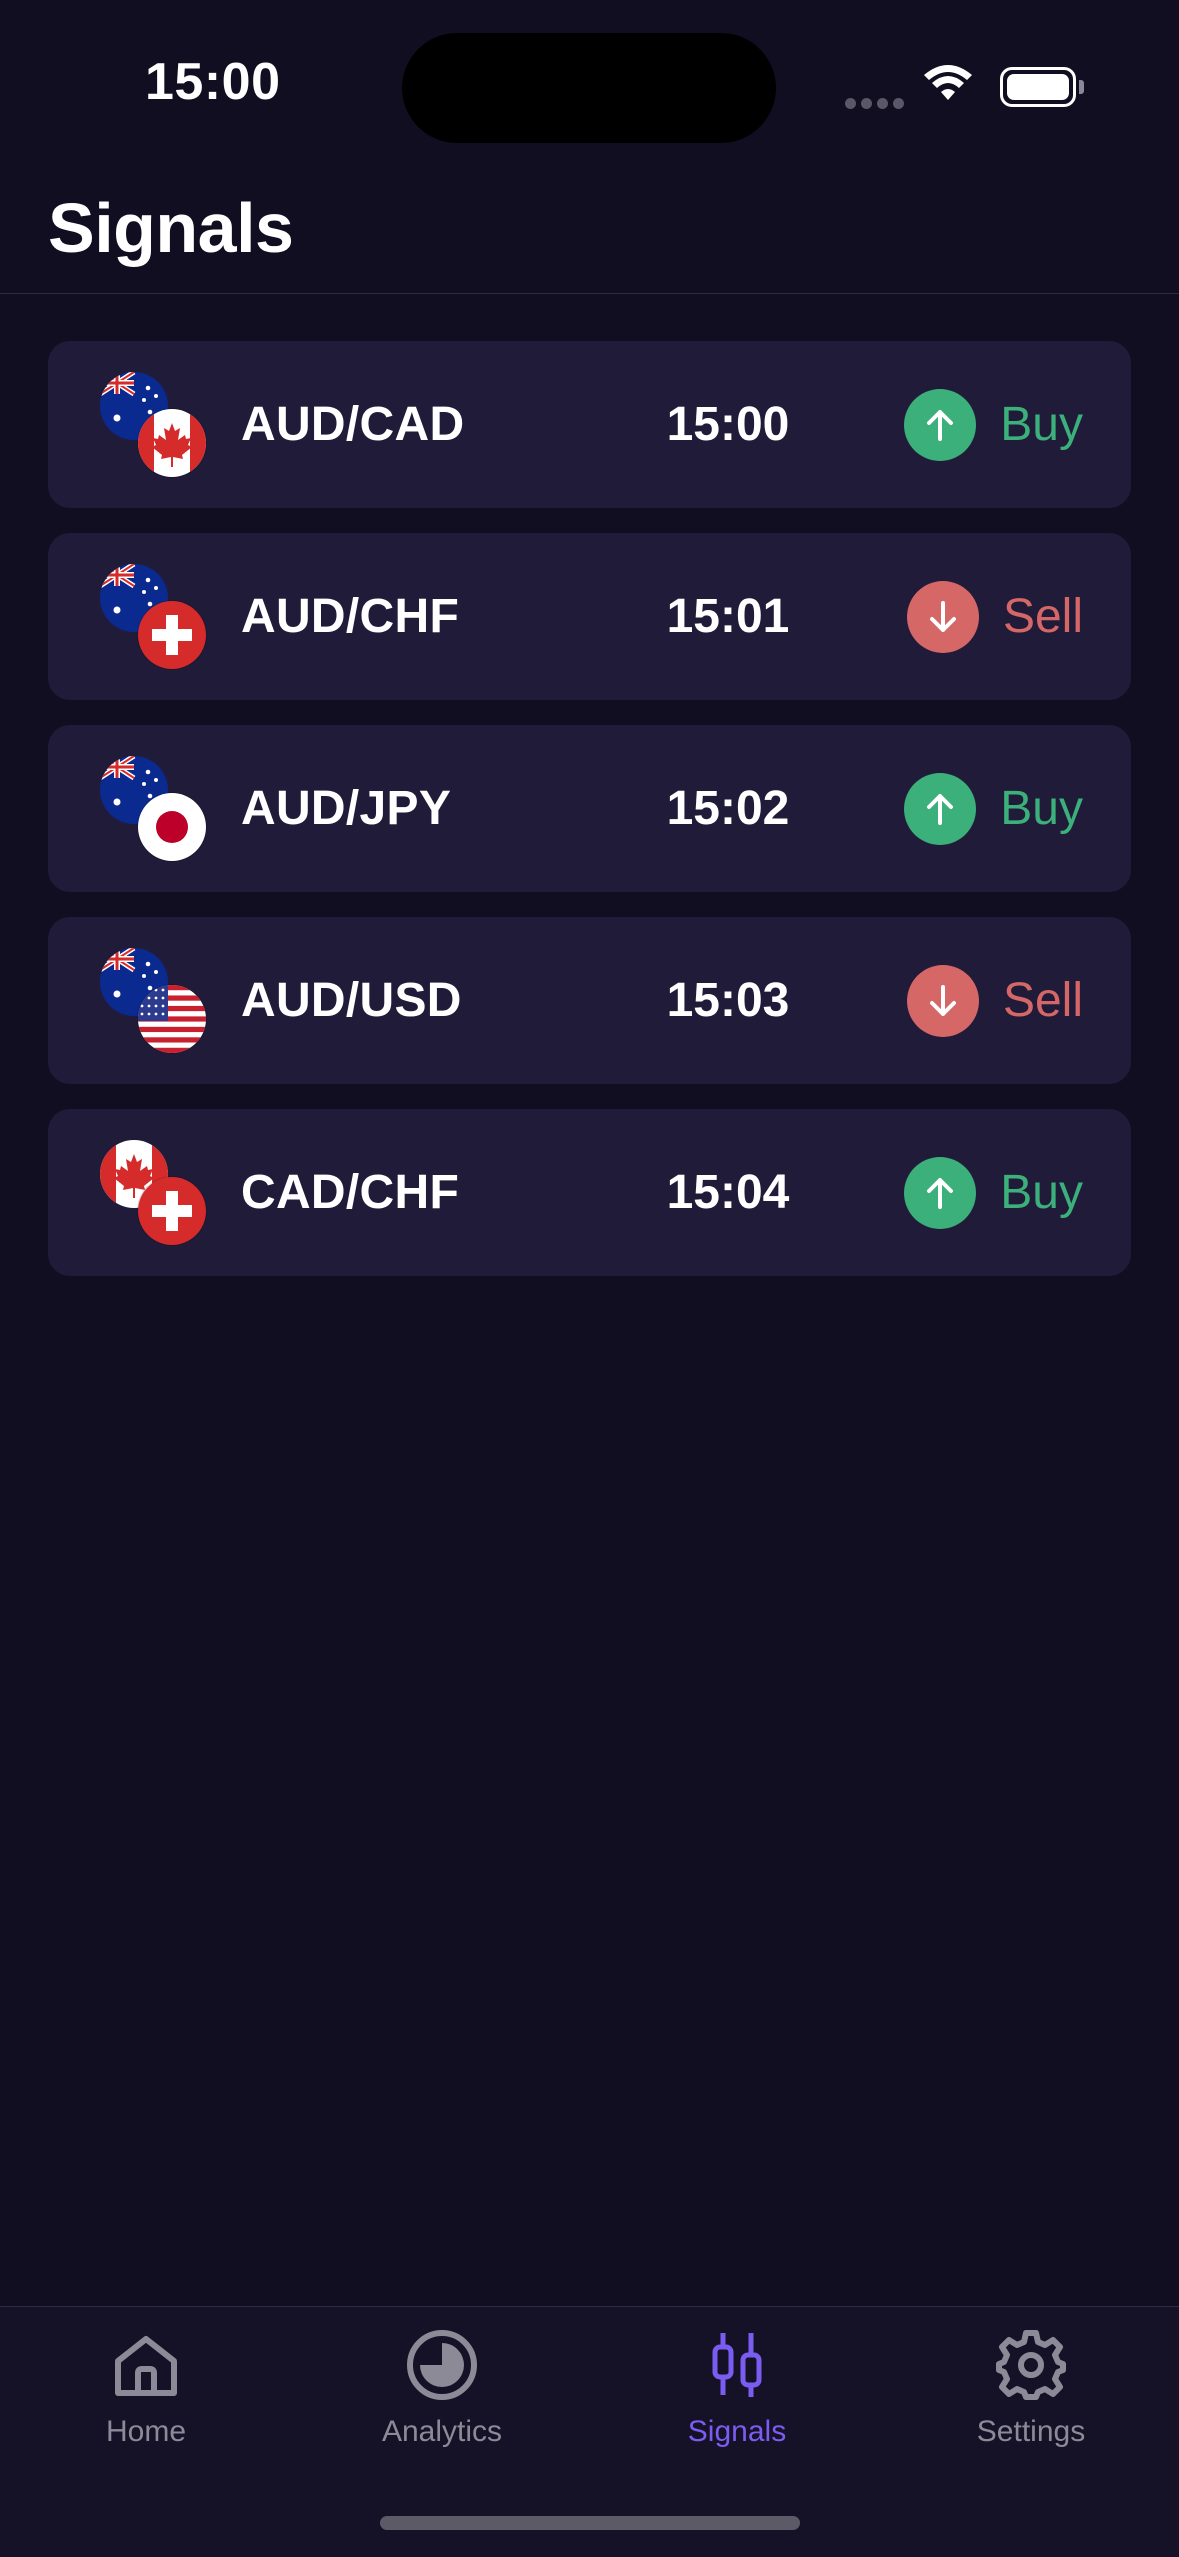  I want to click on currency-pair: AUD/CAD, so click(353, 424).